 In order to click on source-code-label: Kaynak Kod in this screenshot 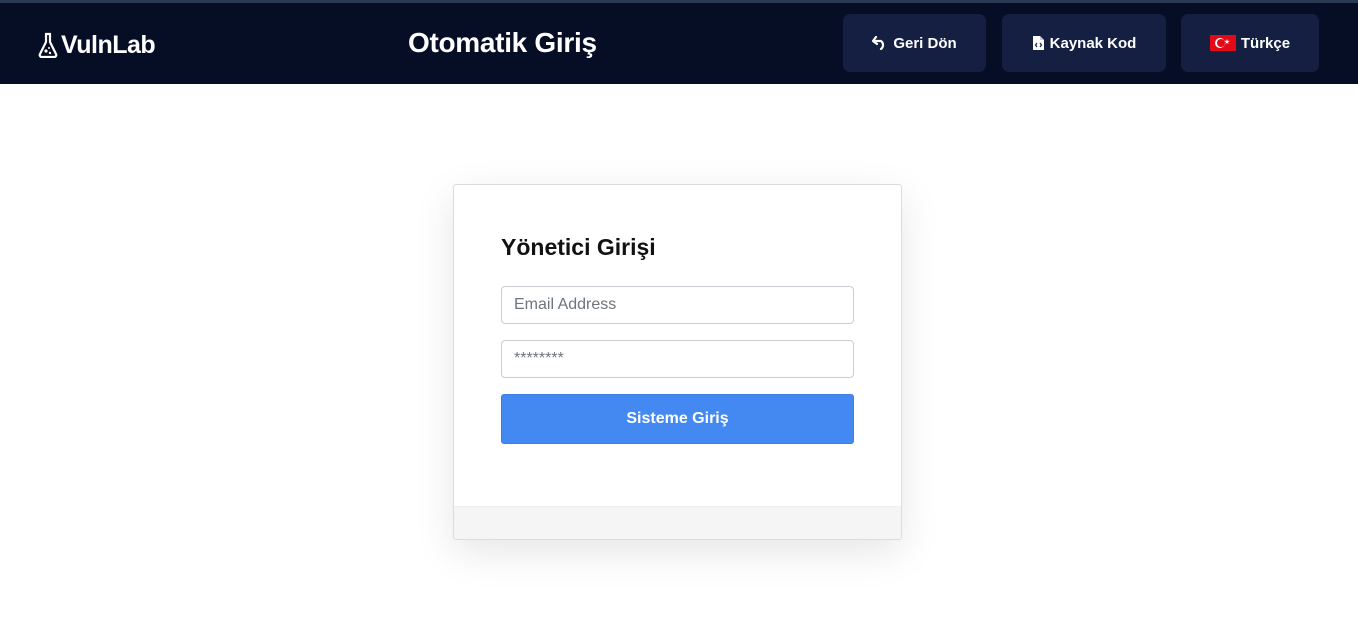, I will do `click(1093, 43)`.